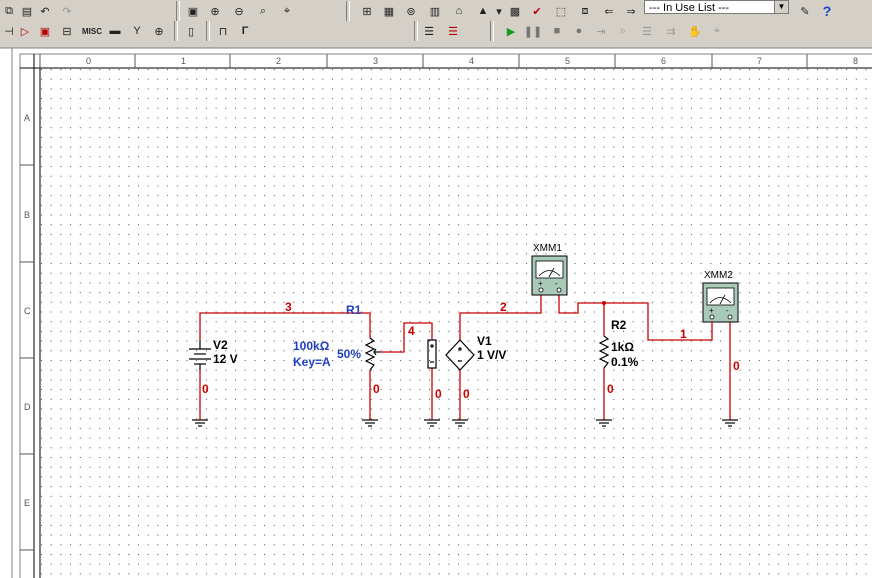 This screenshot has width=872, height=578. Describe the element at coordinates (549, 275) in the screenshot. I see `multimeter-xmm1: + -` at that location.